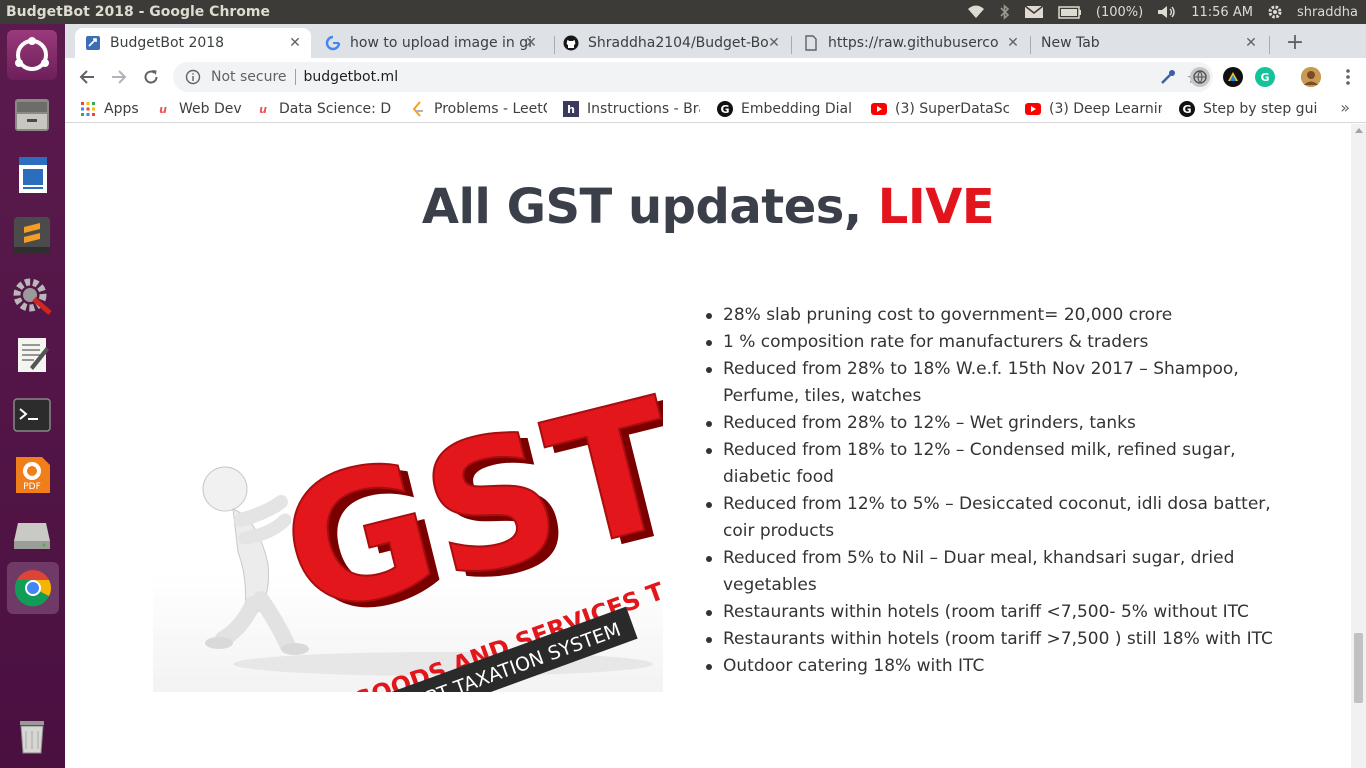  I want to click on bookmarks-overflow-chevron-icon: », so click(1345, 107).